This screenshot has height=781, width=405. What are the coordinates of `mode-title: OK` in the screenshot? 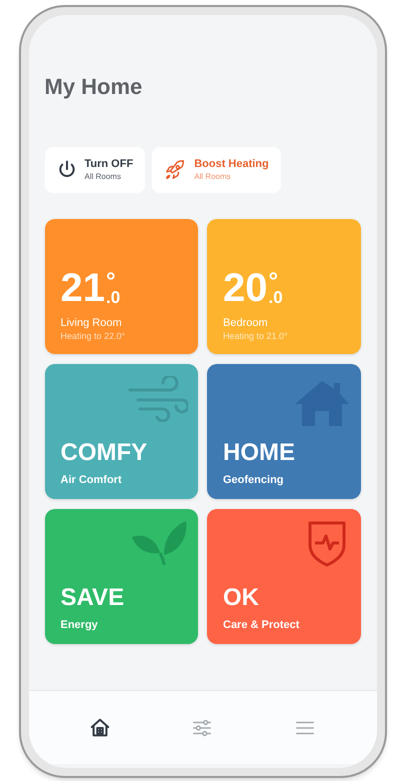 It's located at (241, 598).